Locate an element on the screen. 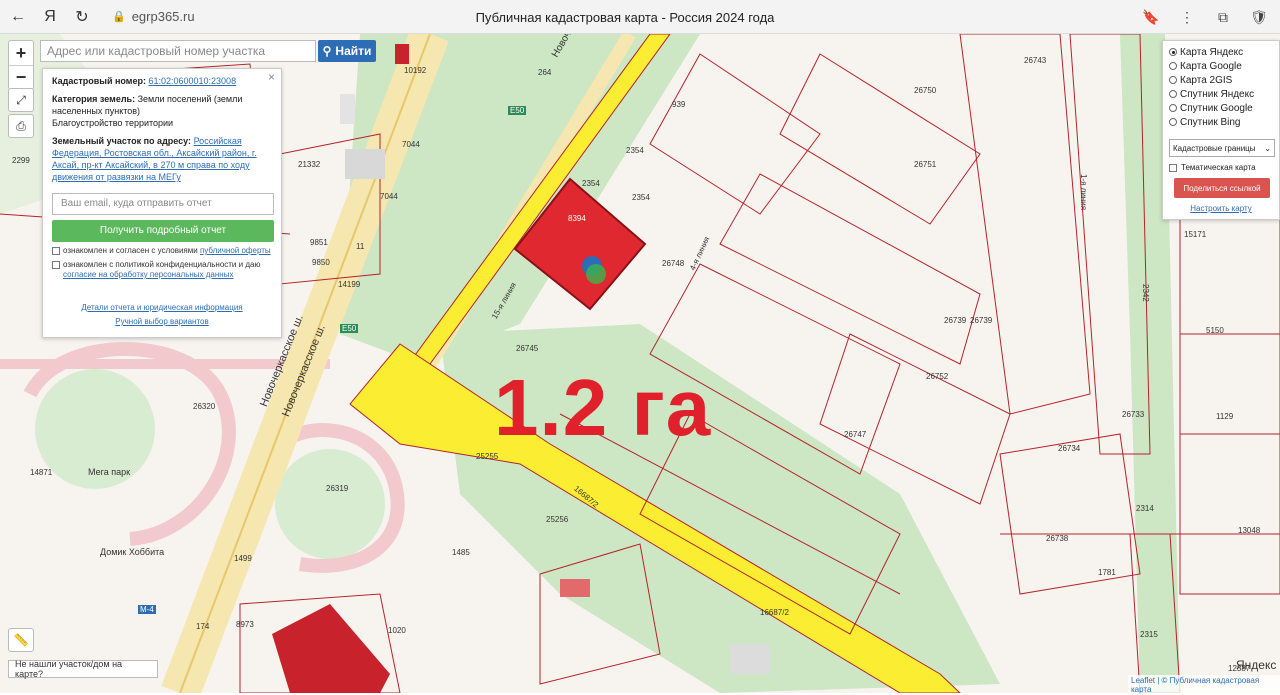 This screenshot has height=695, width=1280. parcel-number: 9850 is located at coordinates (321, 262).